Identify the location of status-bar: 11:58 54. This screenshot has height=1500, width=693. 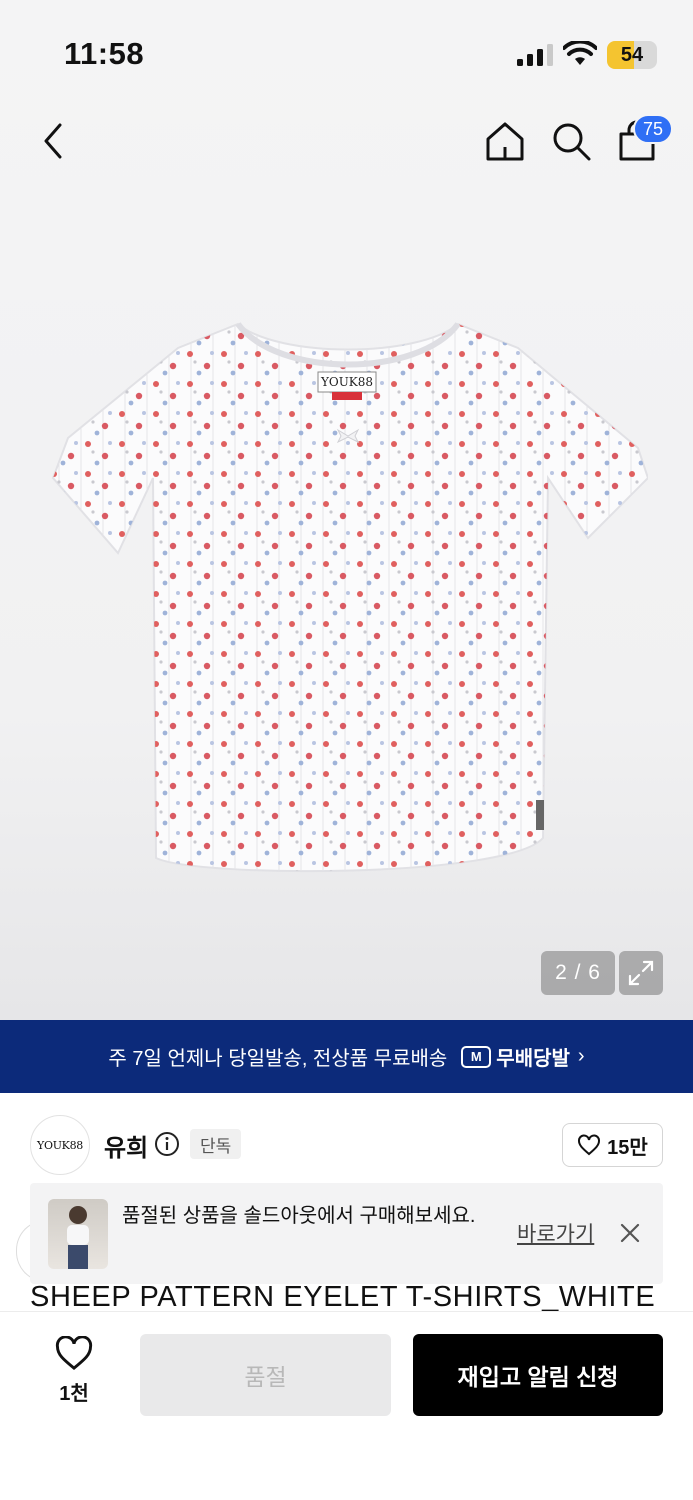
(346, 50).